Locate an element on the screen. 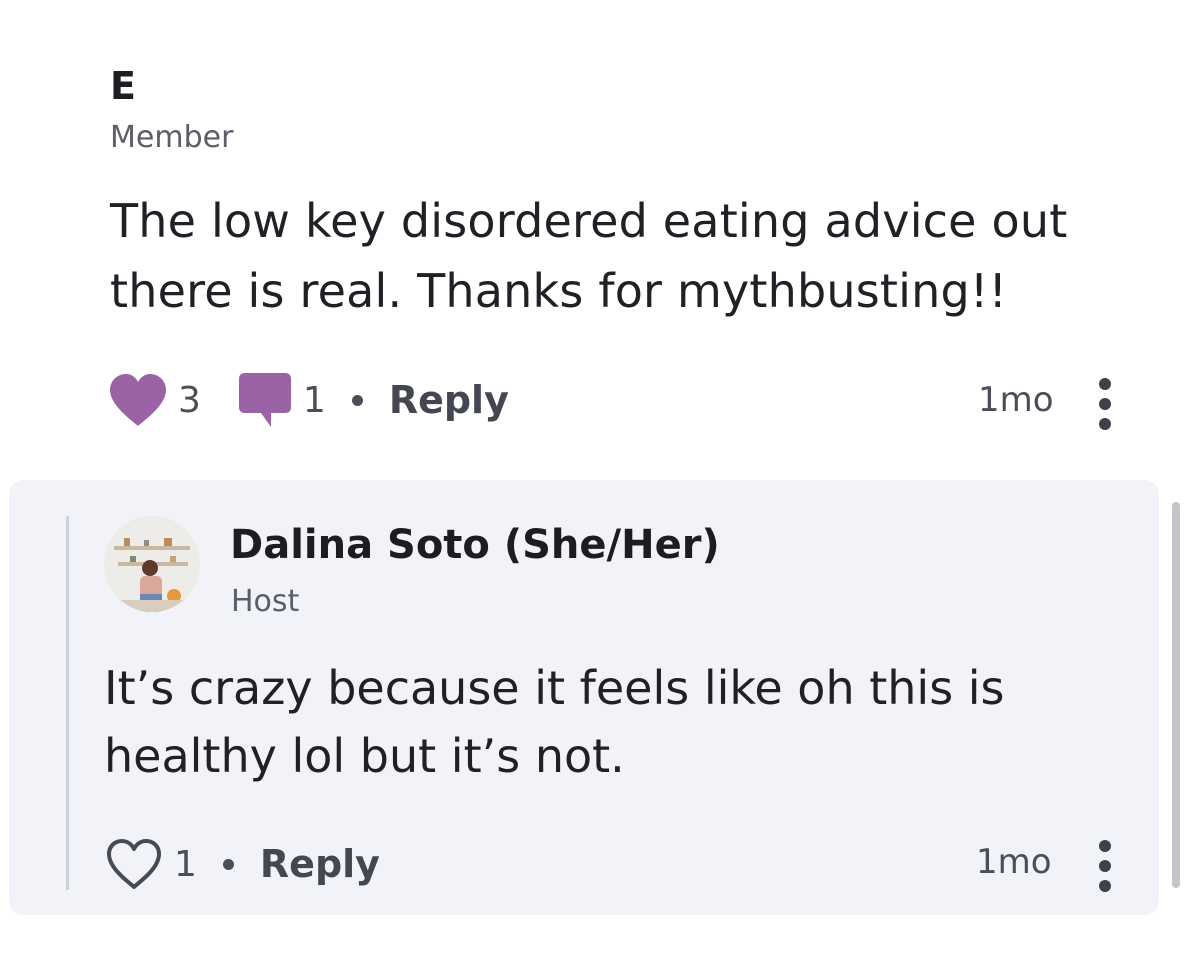 This screenshot has height=953, width=1190. like-count: 1 is located at coordinates (185, 864).